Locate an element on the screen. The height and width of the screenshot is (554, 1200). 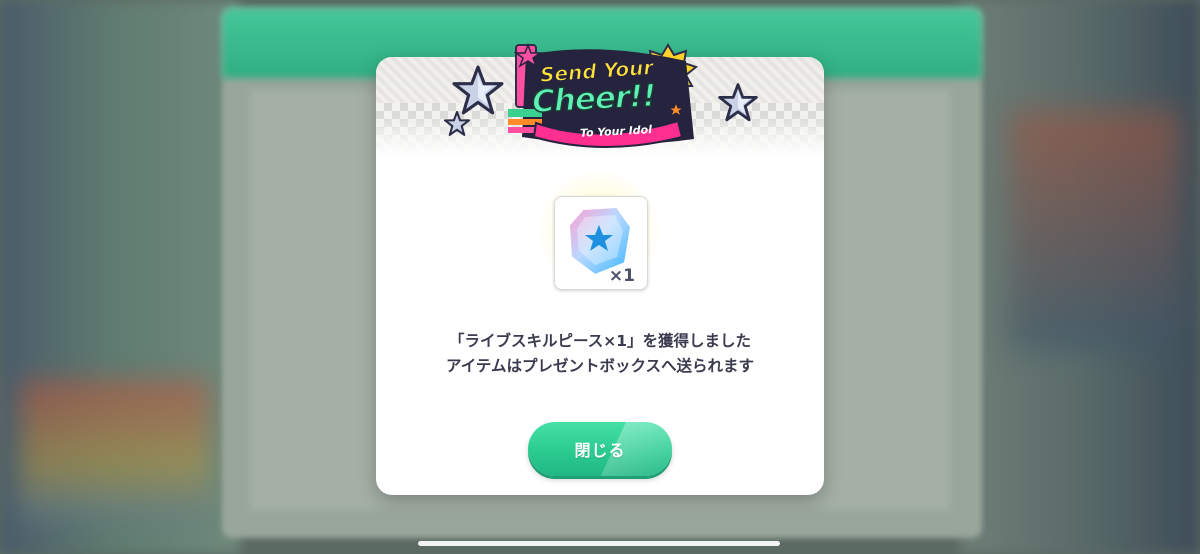
message-line1: 「ライブスキルピース×1」を獲得しました is located at coordinates (600, 341).